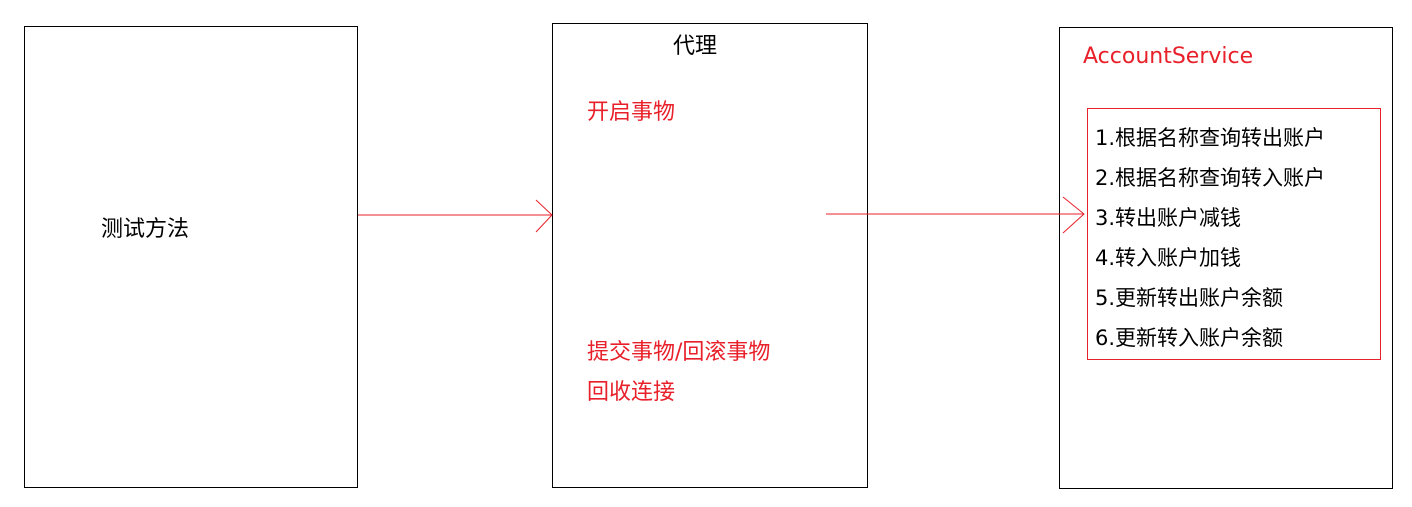  Describe the element at coordinates (1210, 138) in the screenshot. I see `step-item: 1.根据名称查询转出账户` at that location.